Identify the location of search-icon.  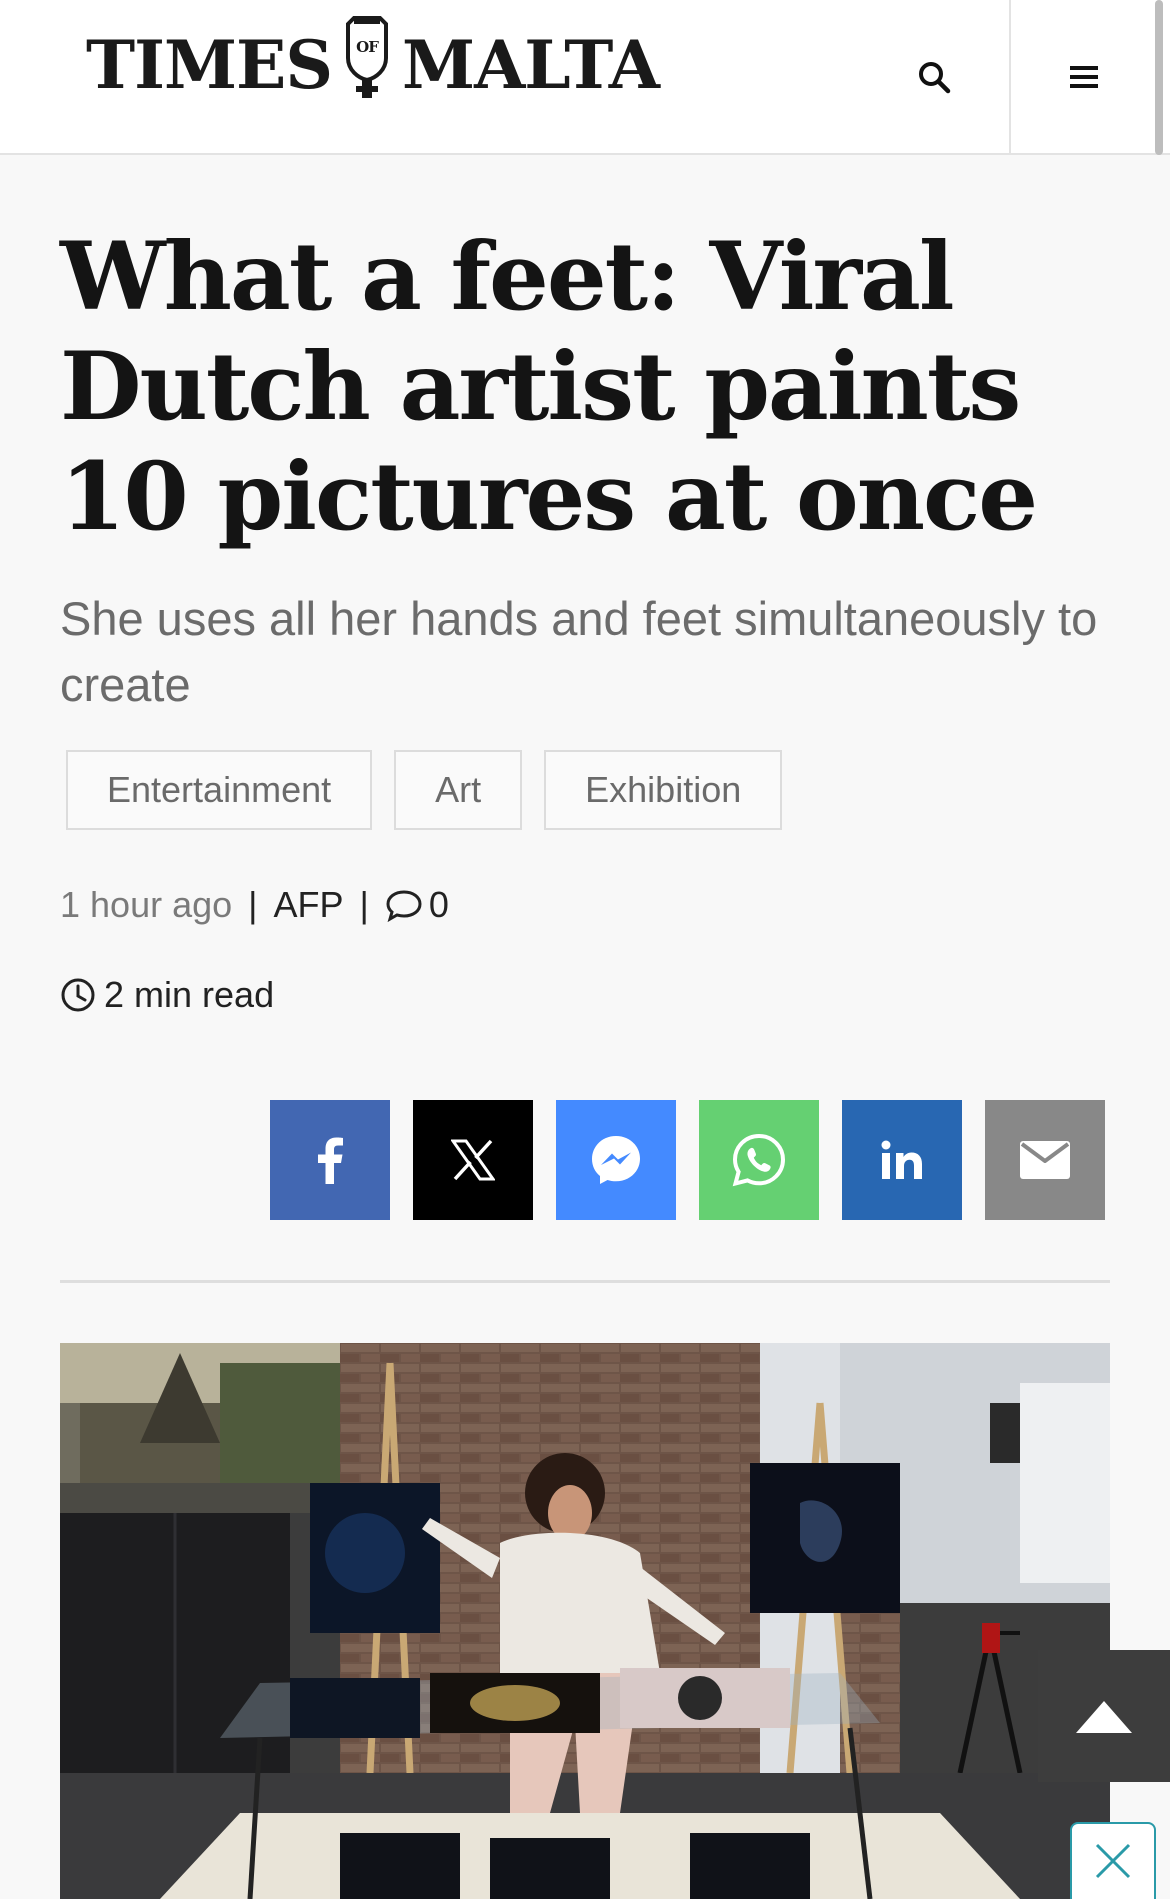
(935, 77).